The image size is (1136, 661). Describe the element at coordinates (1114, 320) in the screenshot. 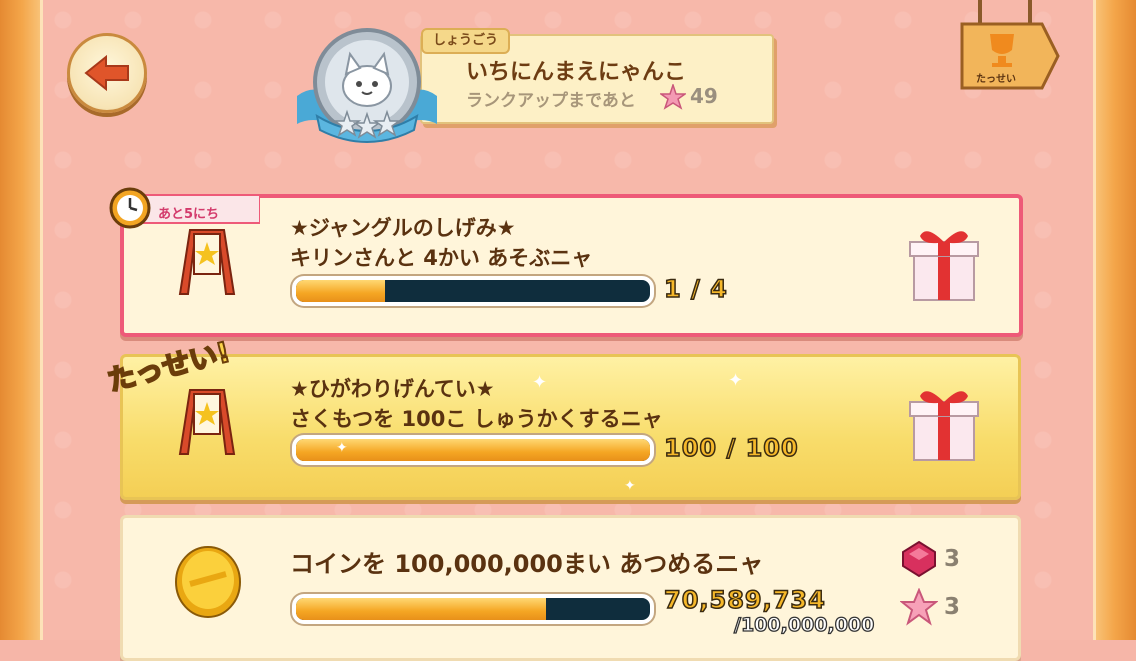

I see `right-frame` at that location.